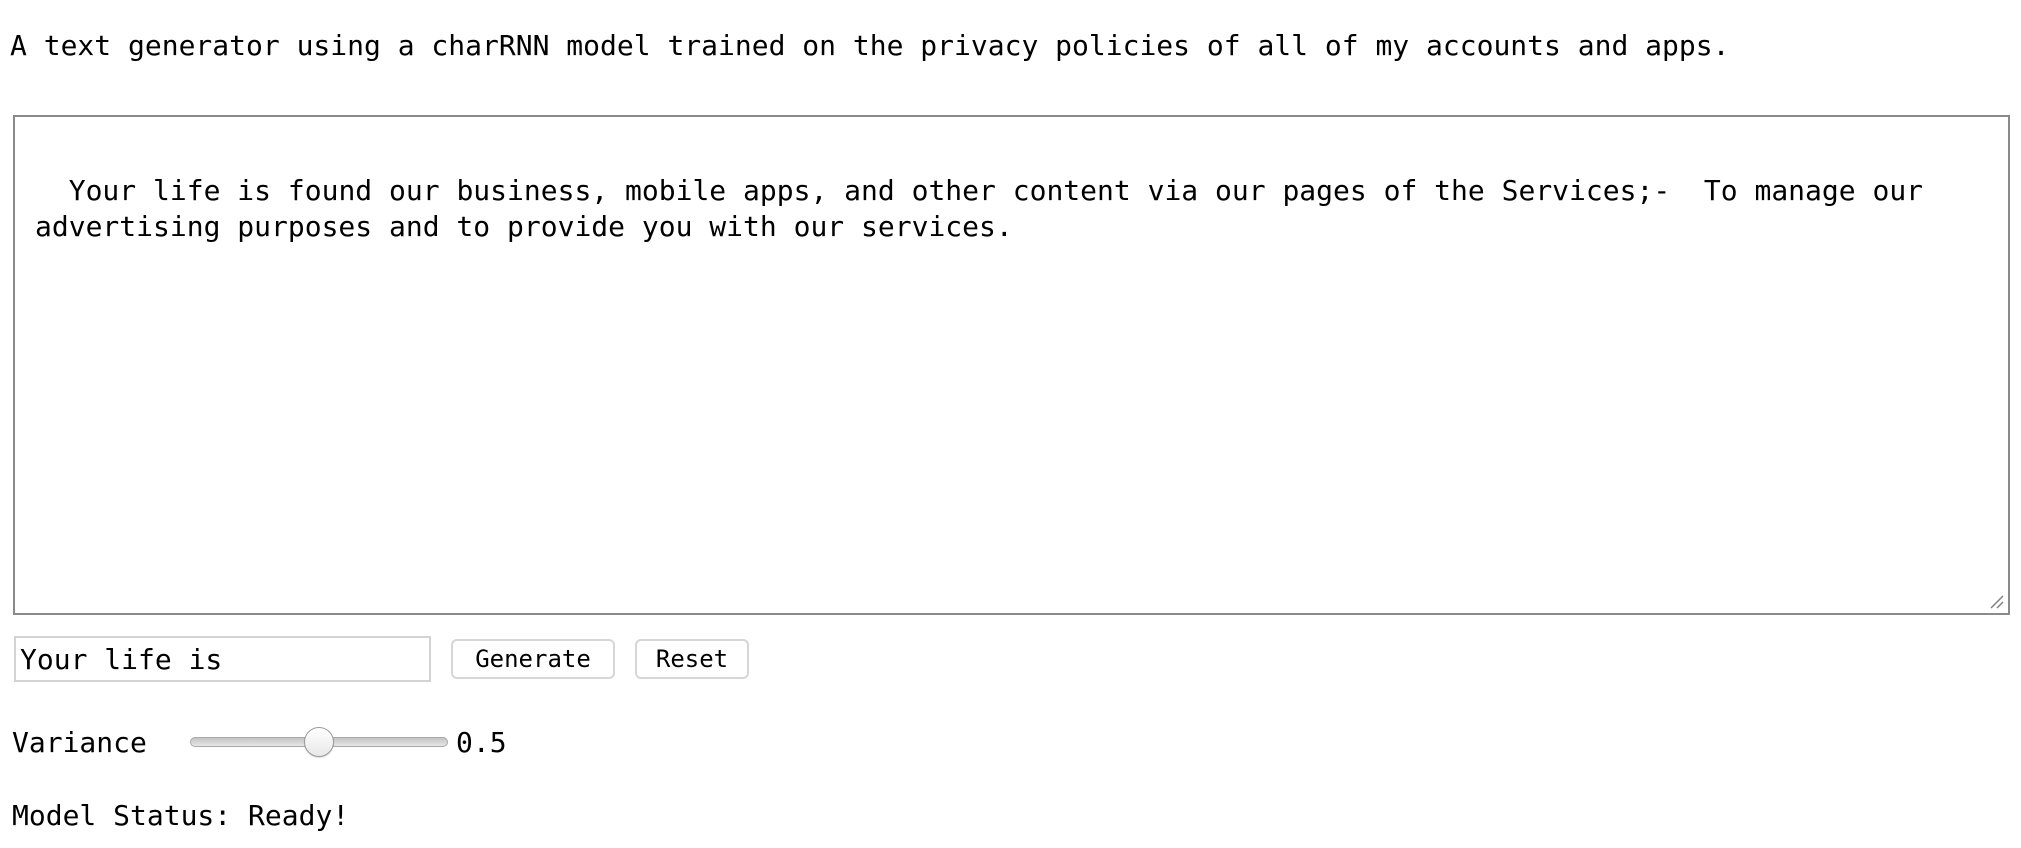 Image resolution: width=2021 pixels, height=848 pixels. I want to click on model-status-value: Ready!, so click(299, 815).